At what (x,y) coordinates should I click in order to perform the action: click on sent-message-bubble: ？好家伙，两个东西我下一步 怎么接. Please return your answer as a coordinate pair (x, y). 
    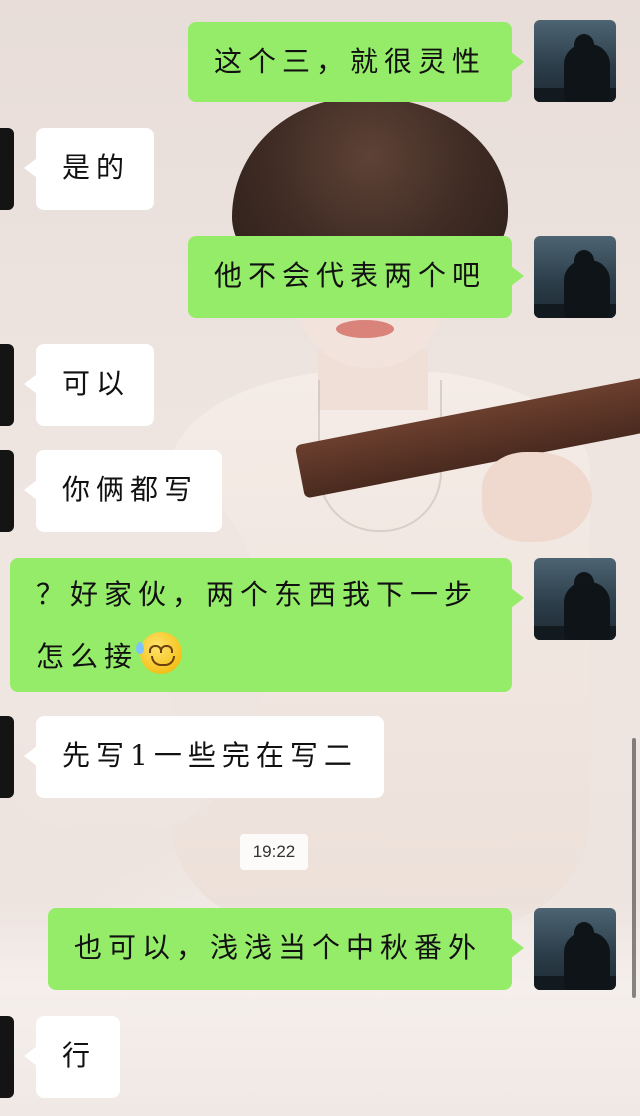
    Looking at the image, I should click on (267, 625).